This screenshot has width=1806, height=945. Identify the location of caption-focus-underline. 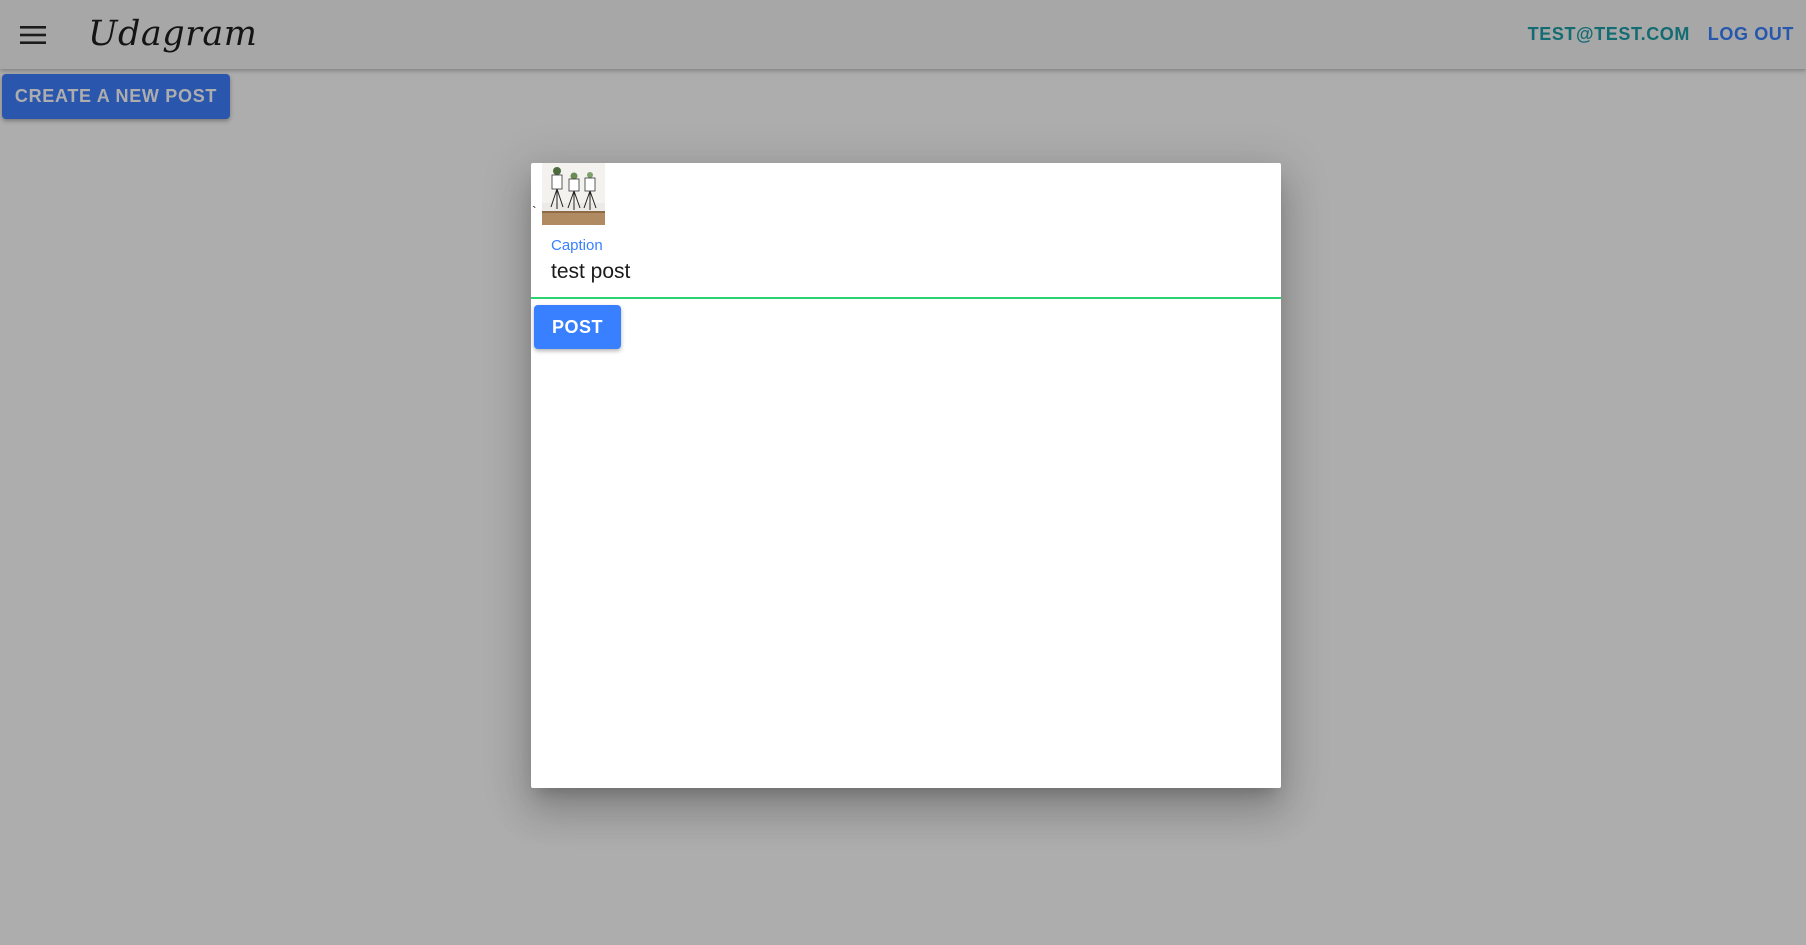
(906, 298).